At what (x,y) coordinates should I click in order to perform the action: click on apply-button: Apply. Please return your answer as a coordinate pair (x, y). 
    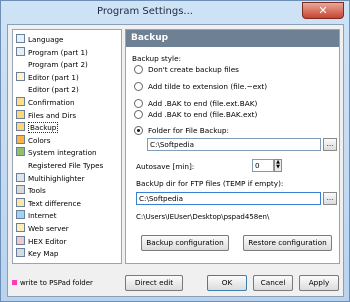
    Looking at the image, I should click on (319, 283).